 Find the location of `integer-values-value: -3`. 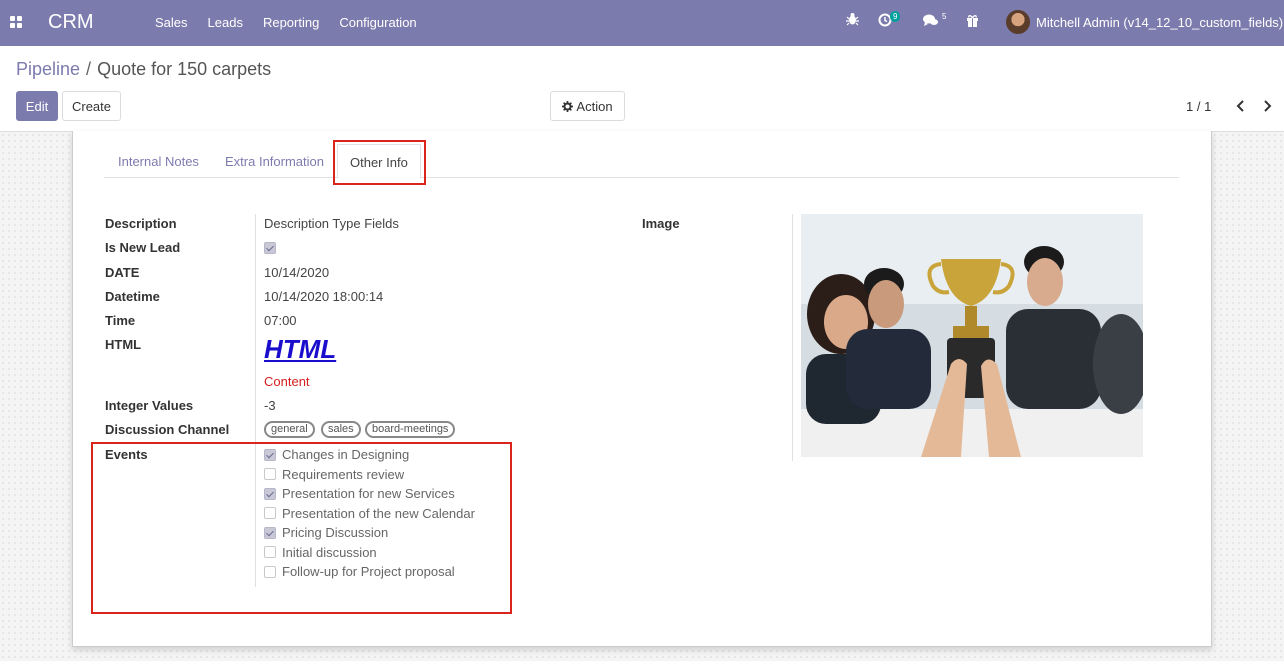

integer-values-value: -3 is located at coordinates (270, 405).